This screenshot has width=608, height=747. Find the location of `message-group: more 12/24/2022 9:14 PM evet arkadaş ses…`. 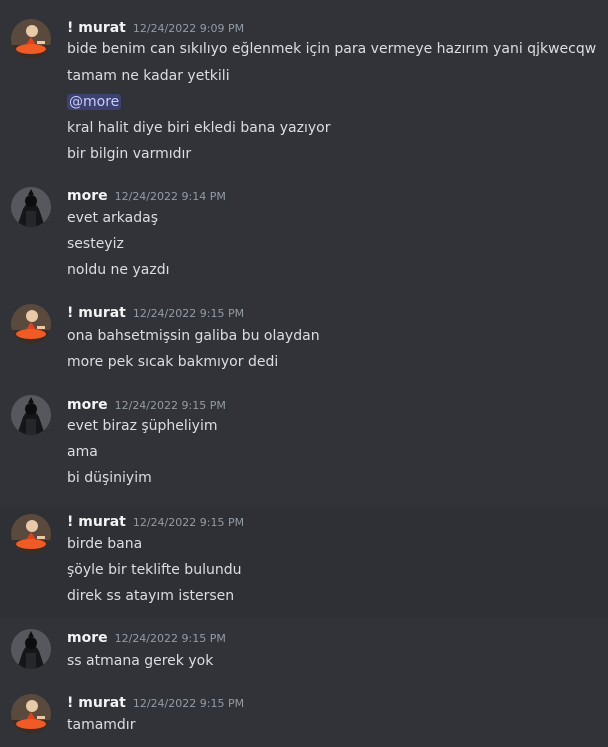

message-group: more 12/24/2022 9:14 PM evet arkadaş ses… is located at coordinates (304, 235).